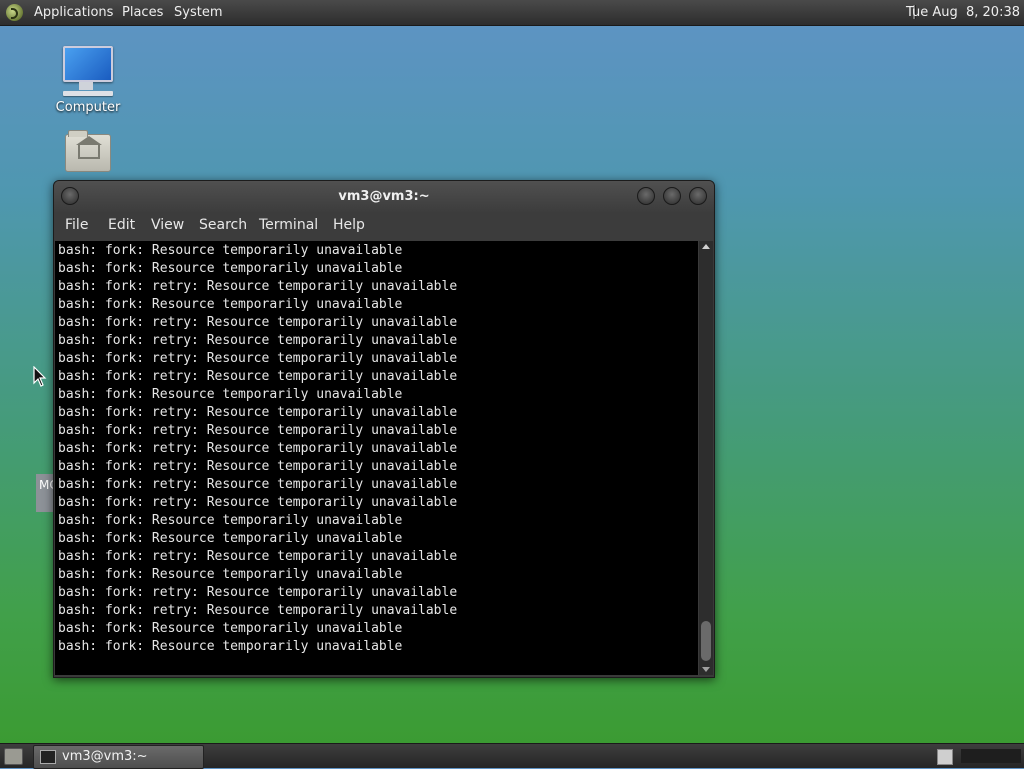  I want to click on menu-system: System, so click(198, 12).